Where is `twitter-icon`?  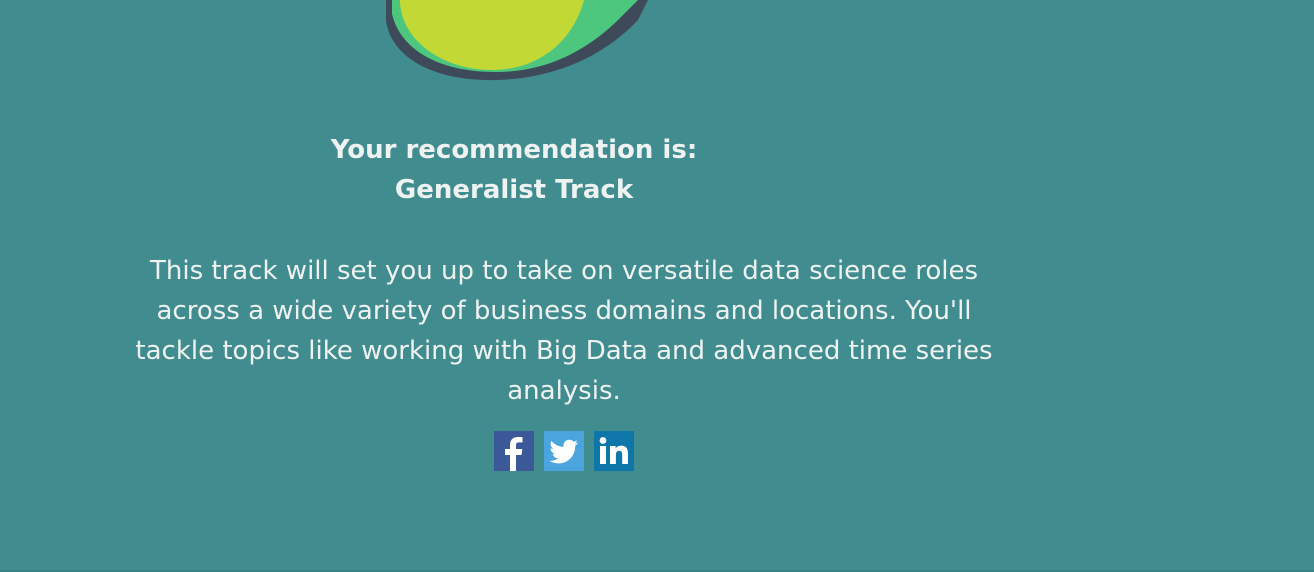
twitter-icon is located at coordinates (564, 451).